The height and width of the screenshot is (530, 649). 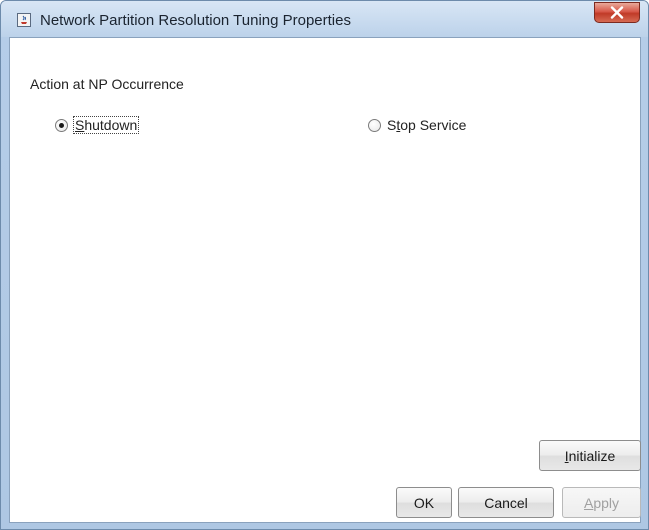 What do you see at coordinates (590, 455) in the screenshot?
I see `initialize-button: Initialize` at bounding box center [590, 455].